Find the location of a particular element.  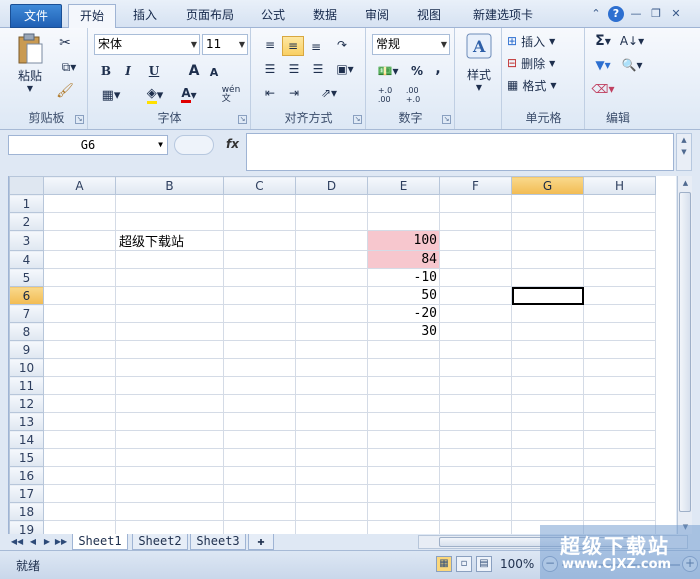

cell-a14 is located at coordinates (79, 439).